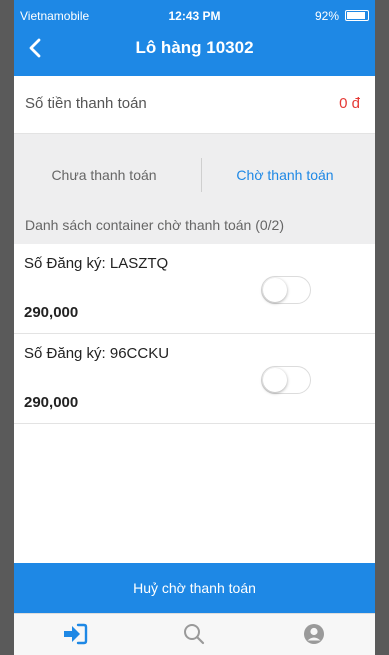 Image resolution: width=389 pixels, height=655 pixels. I want to click on header: Vietnamobile 12:43 PM 92% Lô hàng 10302, so click(194, 38).